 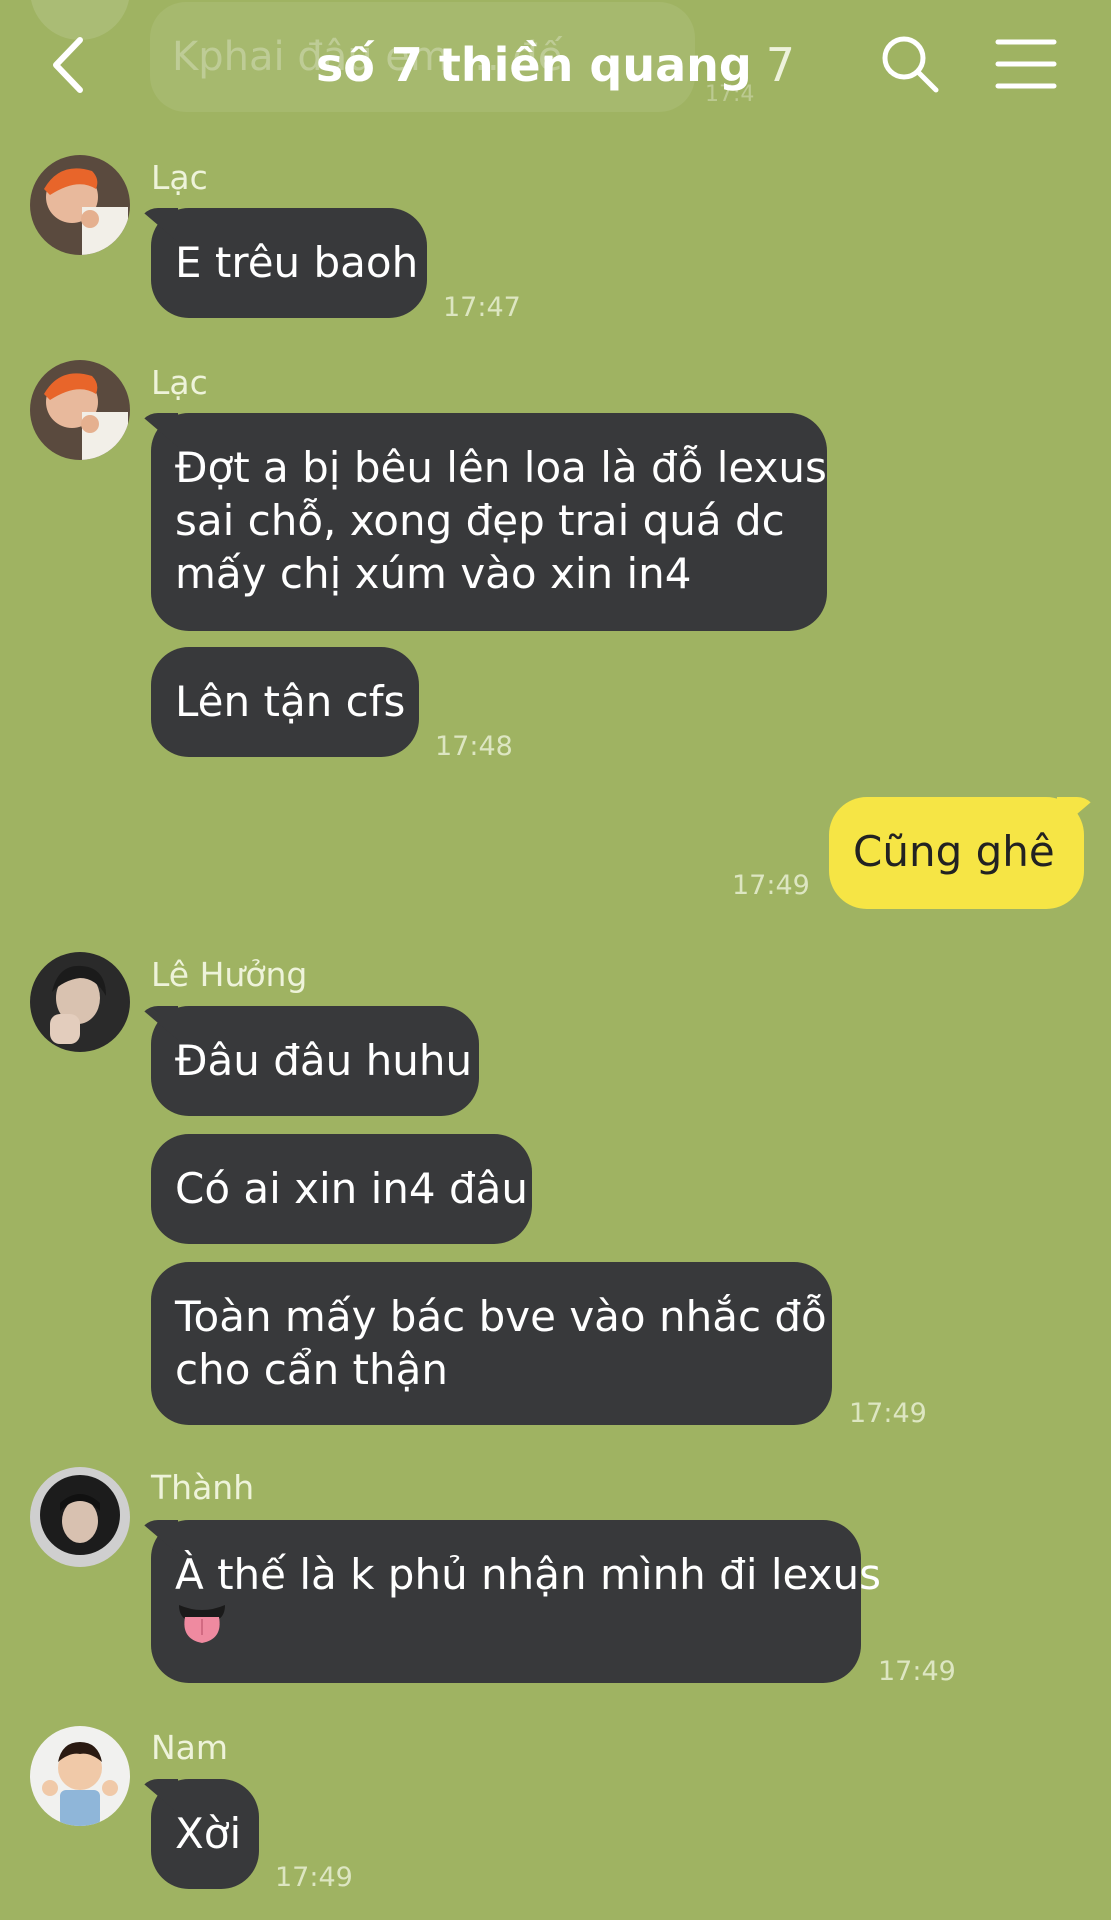 I want to click on message-bubble: E trêu baoh, so click(x=289, y=263).